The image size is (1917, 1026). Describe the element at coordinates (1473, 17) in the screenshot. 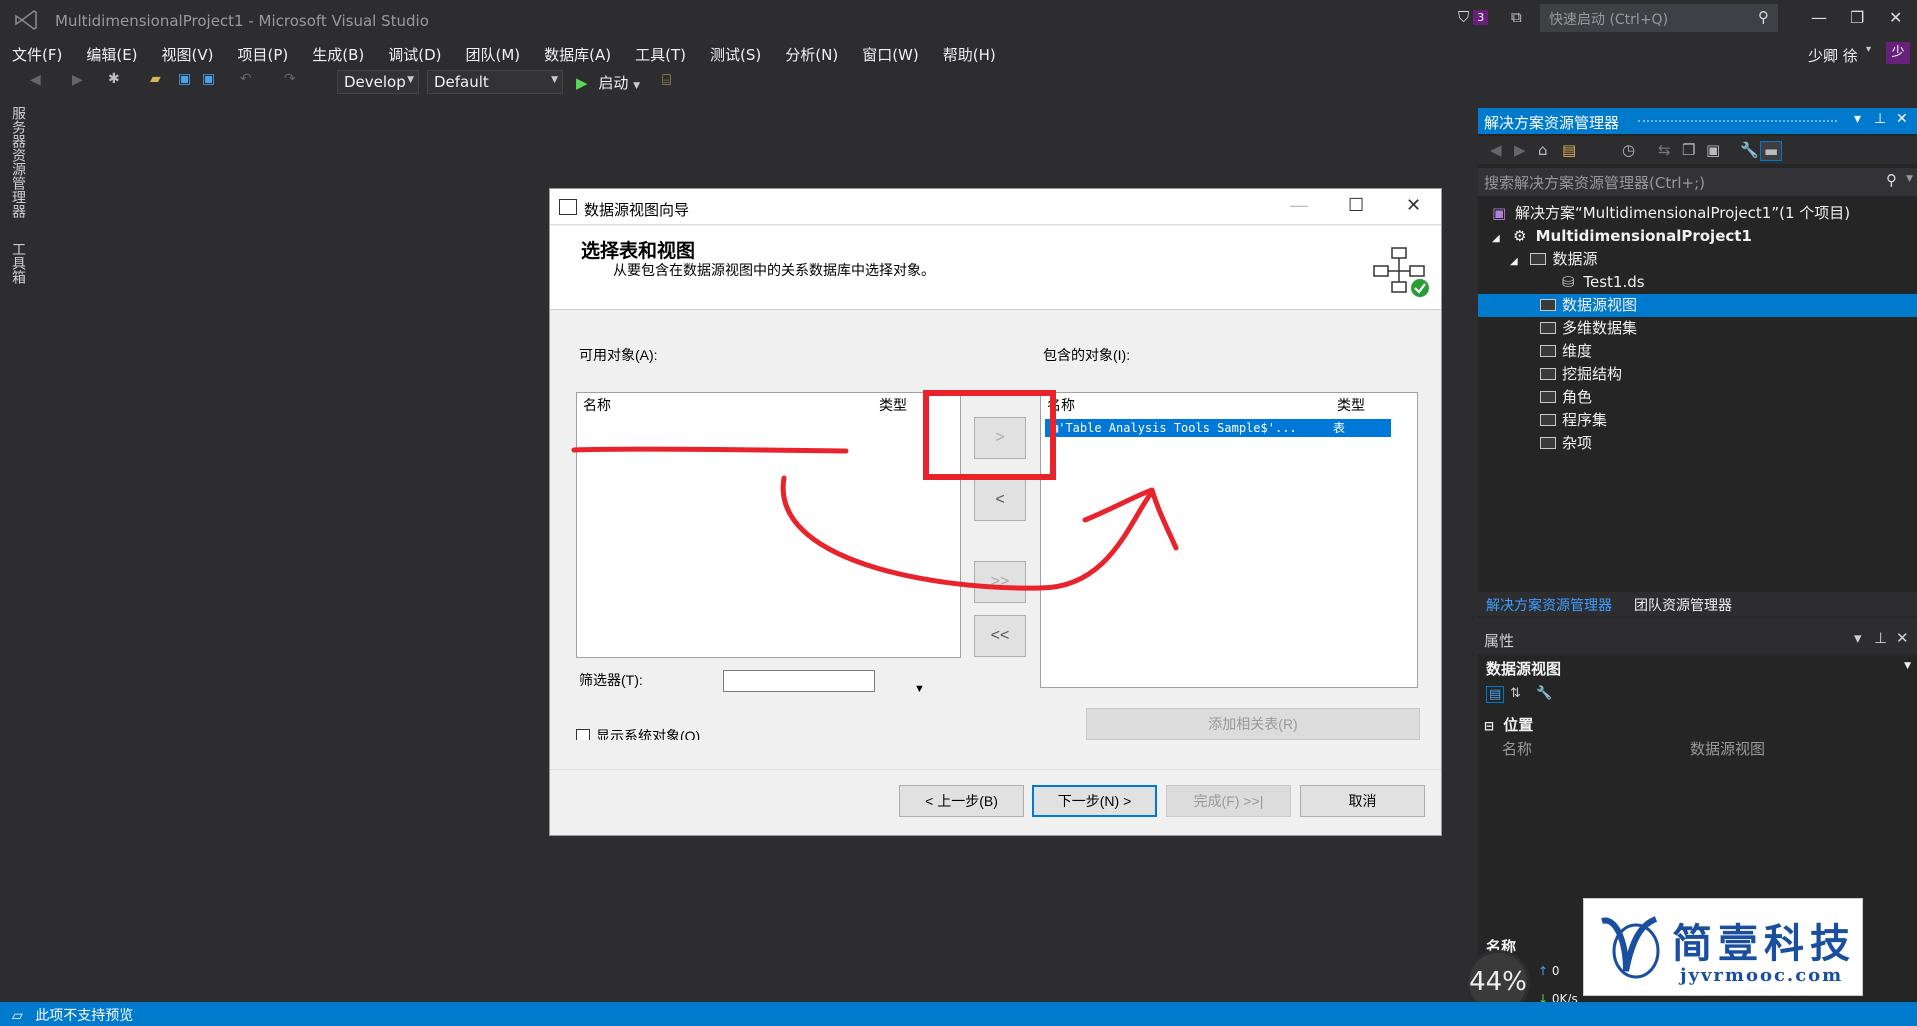

I see `notifications-button: ⛉ 3` at that location.